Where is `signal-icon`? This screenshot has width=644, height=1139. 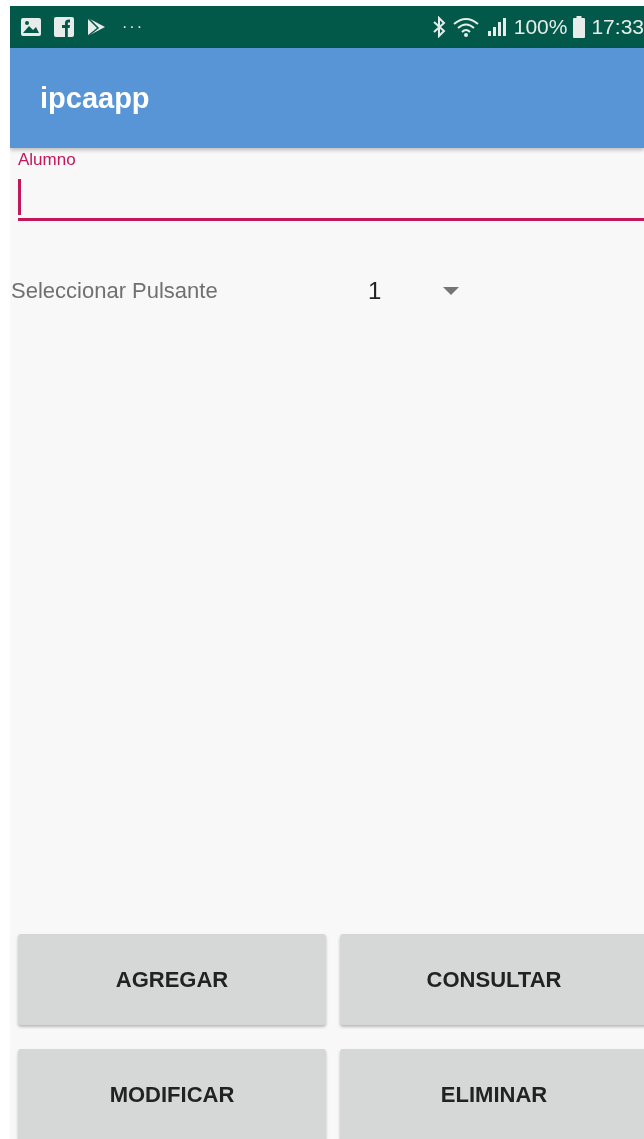
signal-icon is located at coordinates (496, 27).